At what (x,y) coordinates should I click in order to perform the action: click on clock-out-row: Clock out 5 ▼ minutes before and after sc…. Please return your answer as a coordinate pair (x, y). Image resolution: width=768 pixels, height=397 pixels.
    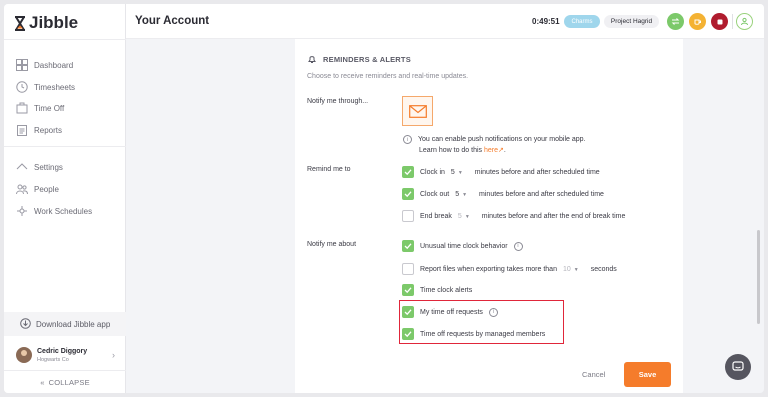
    Looking at the image, I should click on (503, 194).